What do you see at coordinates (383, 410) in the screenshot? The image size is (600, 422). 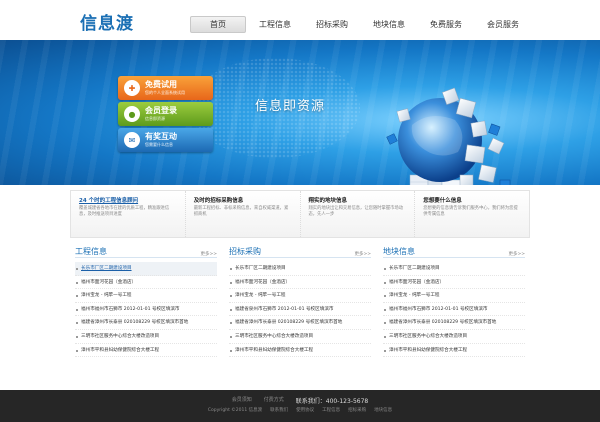 I see `footer-link-land-info: 地块信息` at bounding box center [383, 410].